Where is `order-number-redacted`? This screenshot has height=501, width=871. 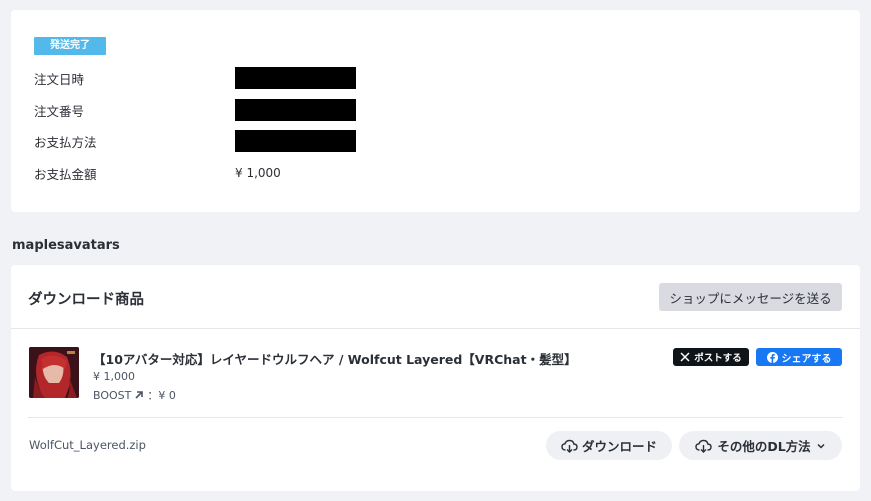
order-number-redacted is located at coordinates (295, 110).